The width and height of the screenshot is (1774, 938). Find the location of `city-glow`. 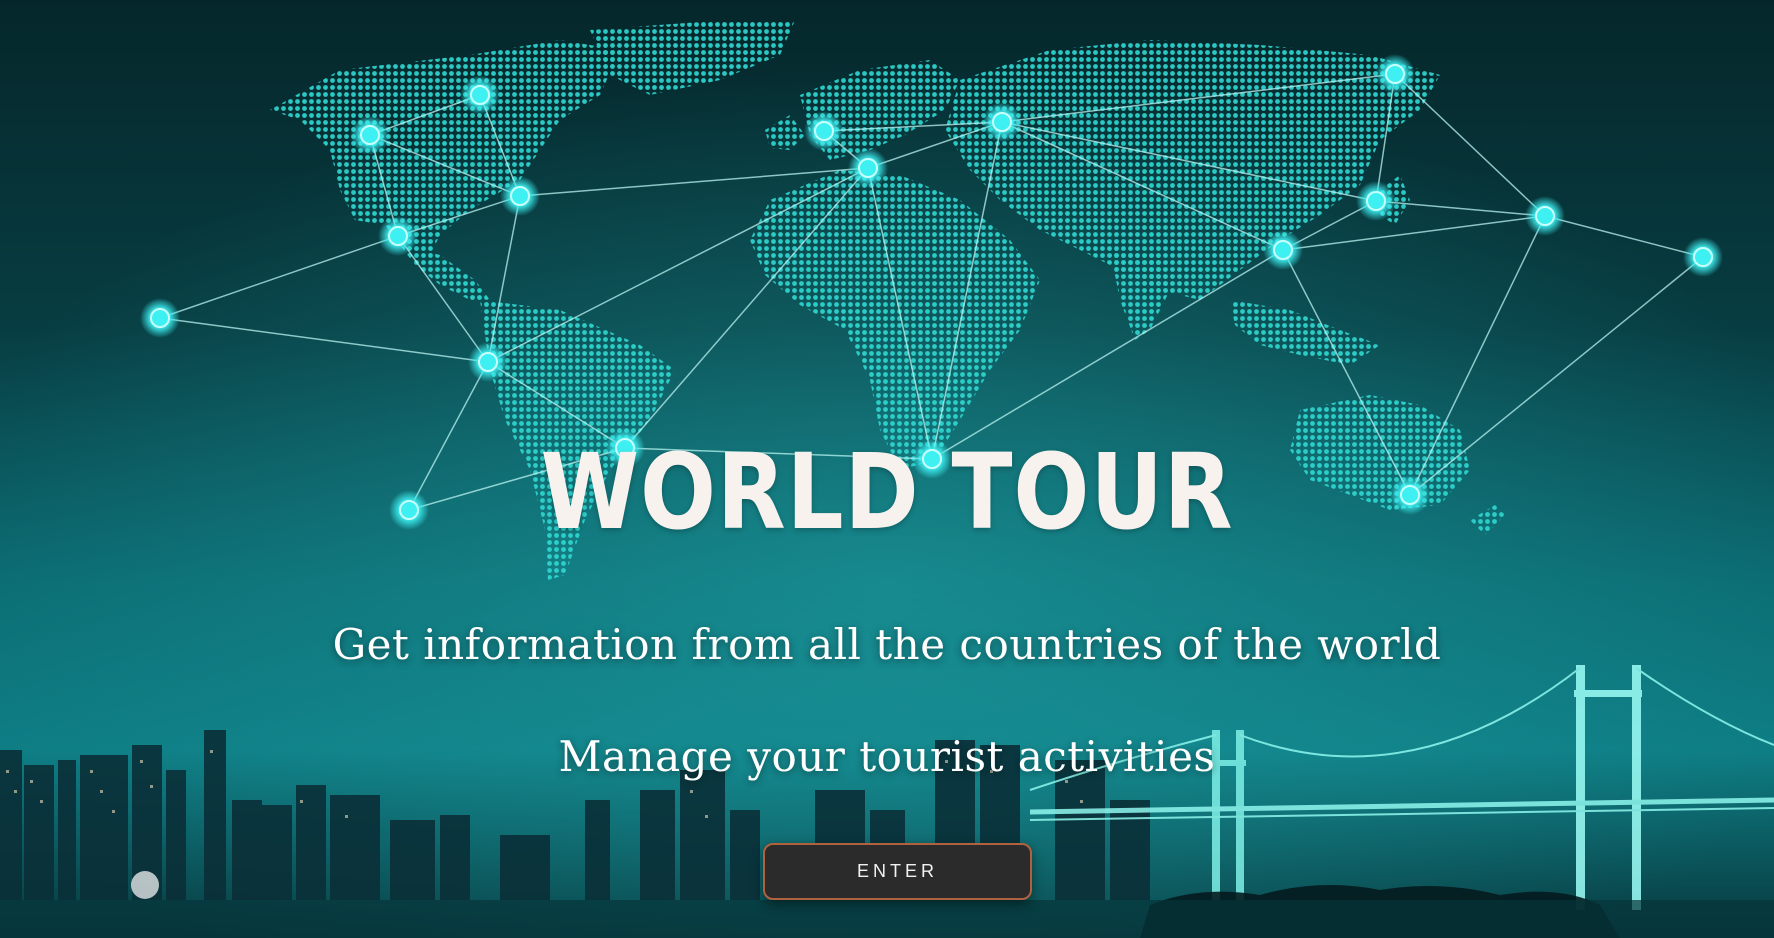

city-glow is located at coordinates (145, 885).